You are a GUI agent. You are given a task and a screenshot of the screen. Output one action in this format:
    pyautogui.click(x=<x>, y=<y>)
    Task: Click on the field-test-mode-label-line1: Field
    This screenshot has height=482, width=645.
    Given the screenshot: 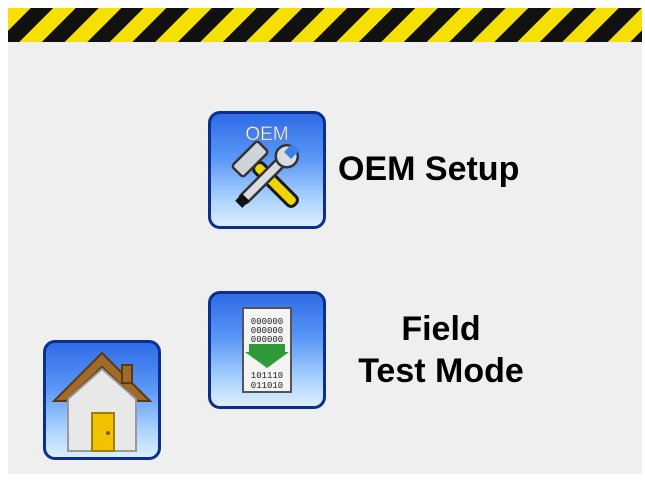 What is the action you would take?
    pyautogui.click(x=441, y=329)
    